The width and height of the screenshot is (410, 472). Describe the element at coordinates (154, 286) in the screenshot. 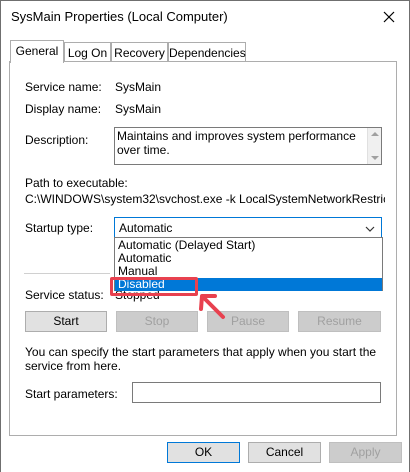

I see `annotation-highlight` at that location.